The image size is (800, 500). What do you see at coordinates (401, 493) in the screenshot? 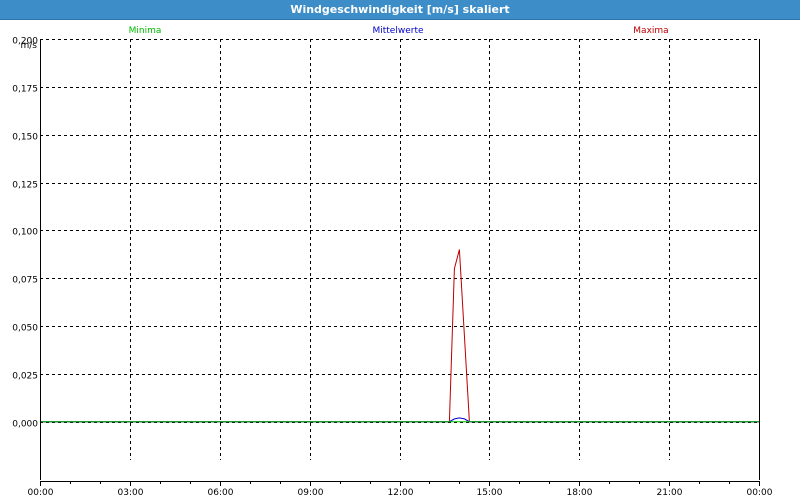
I see `x-tick-label-time: 12:00` at bounding box center [401, 493].